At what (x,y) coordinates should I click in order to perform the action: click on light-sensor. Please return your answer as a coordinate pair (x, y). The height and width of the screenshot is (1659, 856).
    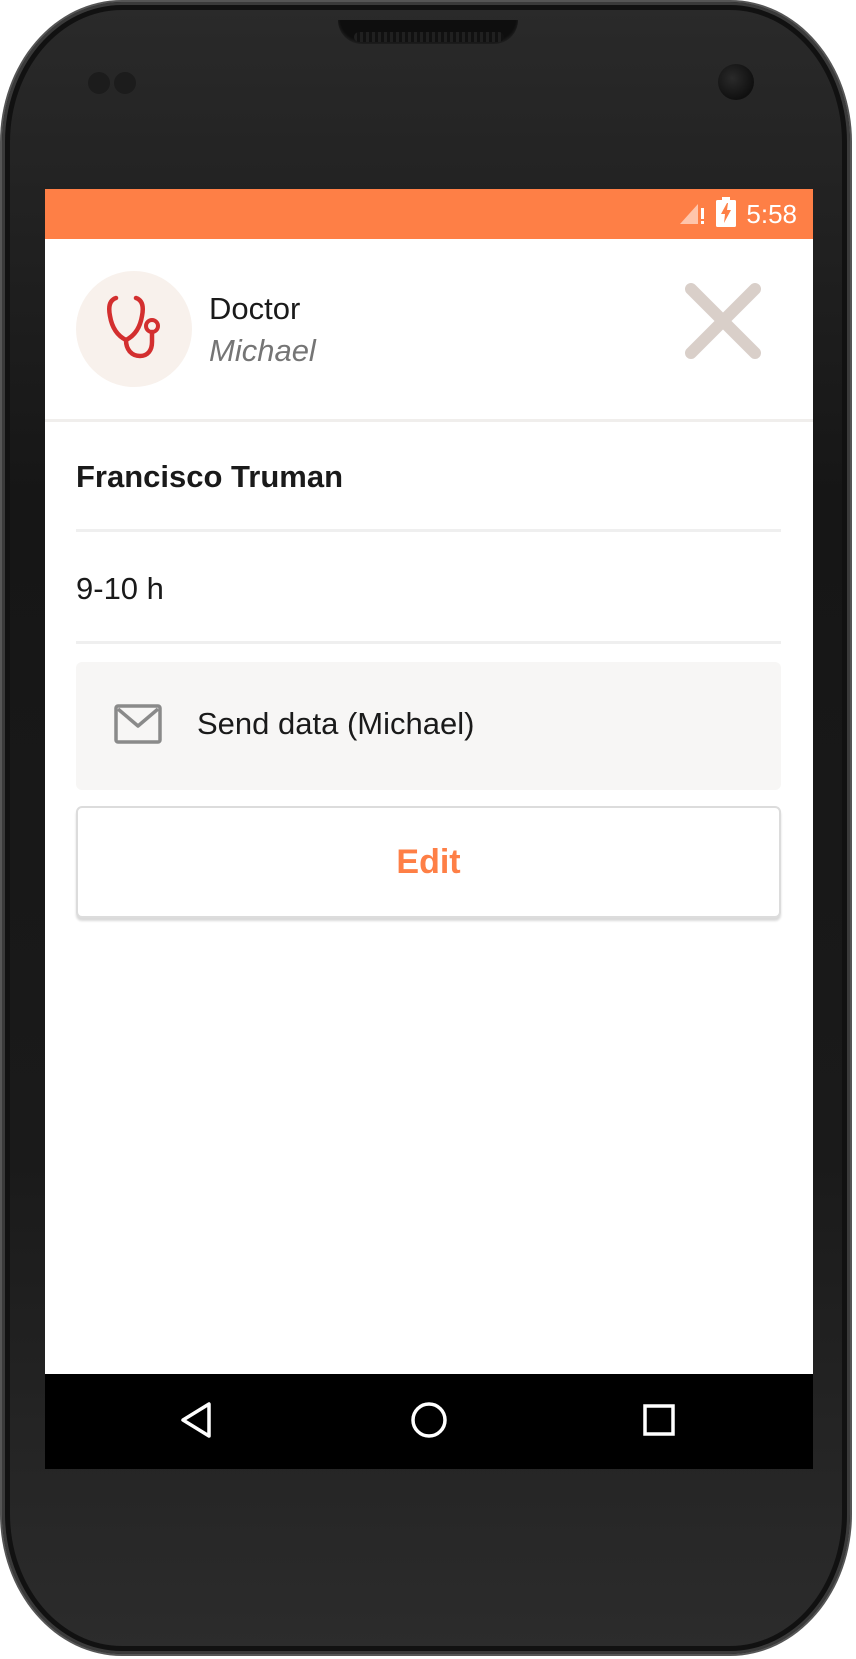
    Looking at the image, I should click on (125, 83).